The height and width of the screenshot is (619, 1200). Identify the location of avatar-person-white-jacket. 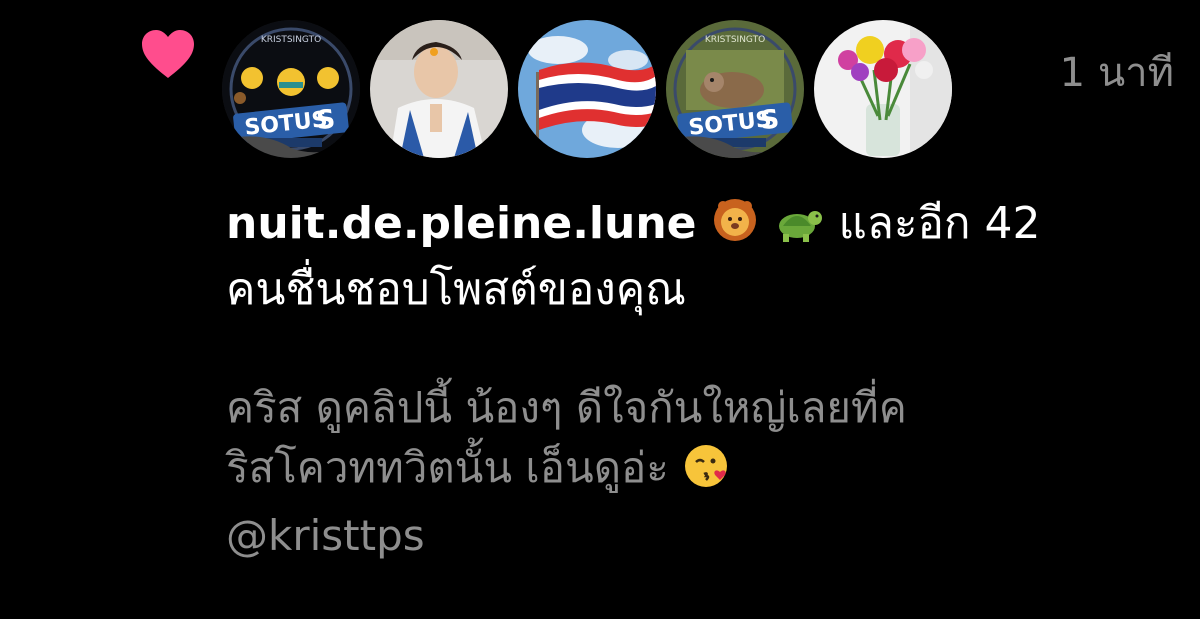
(439, 89).